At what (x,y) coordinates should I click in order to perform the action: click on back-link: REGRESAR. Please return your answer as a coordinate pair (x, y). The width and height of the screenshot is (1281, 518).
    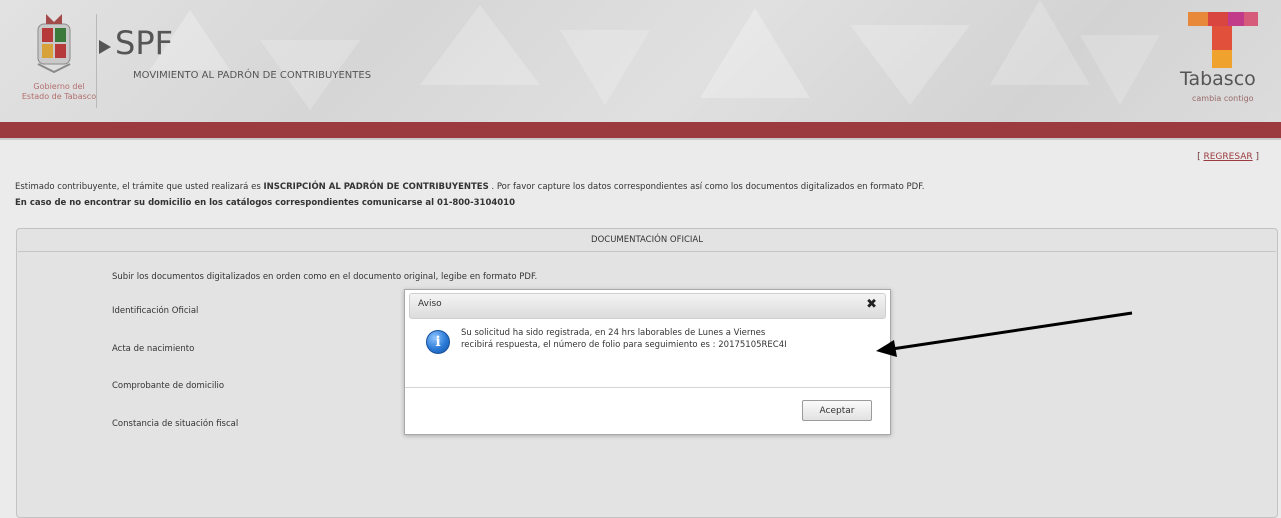
    Looking at the image, I should click on (1227, 157).